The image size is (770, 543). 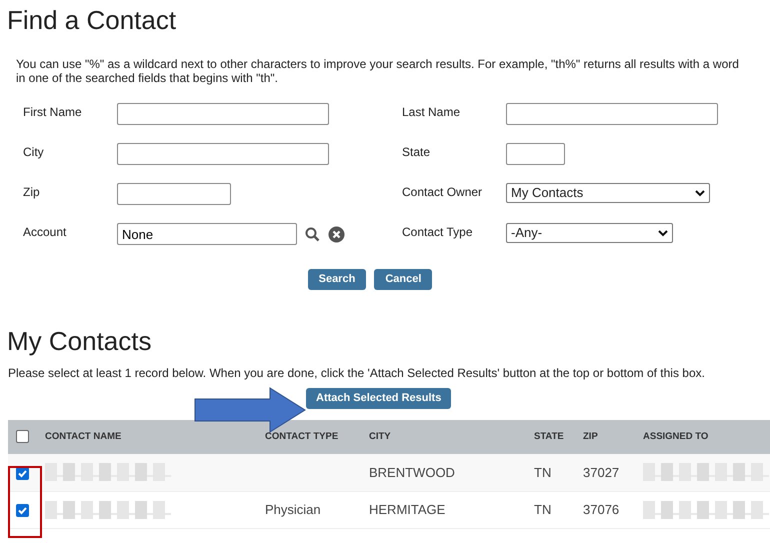 I want to click on table-cell: 37027, so click(x=601, y=472).